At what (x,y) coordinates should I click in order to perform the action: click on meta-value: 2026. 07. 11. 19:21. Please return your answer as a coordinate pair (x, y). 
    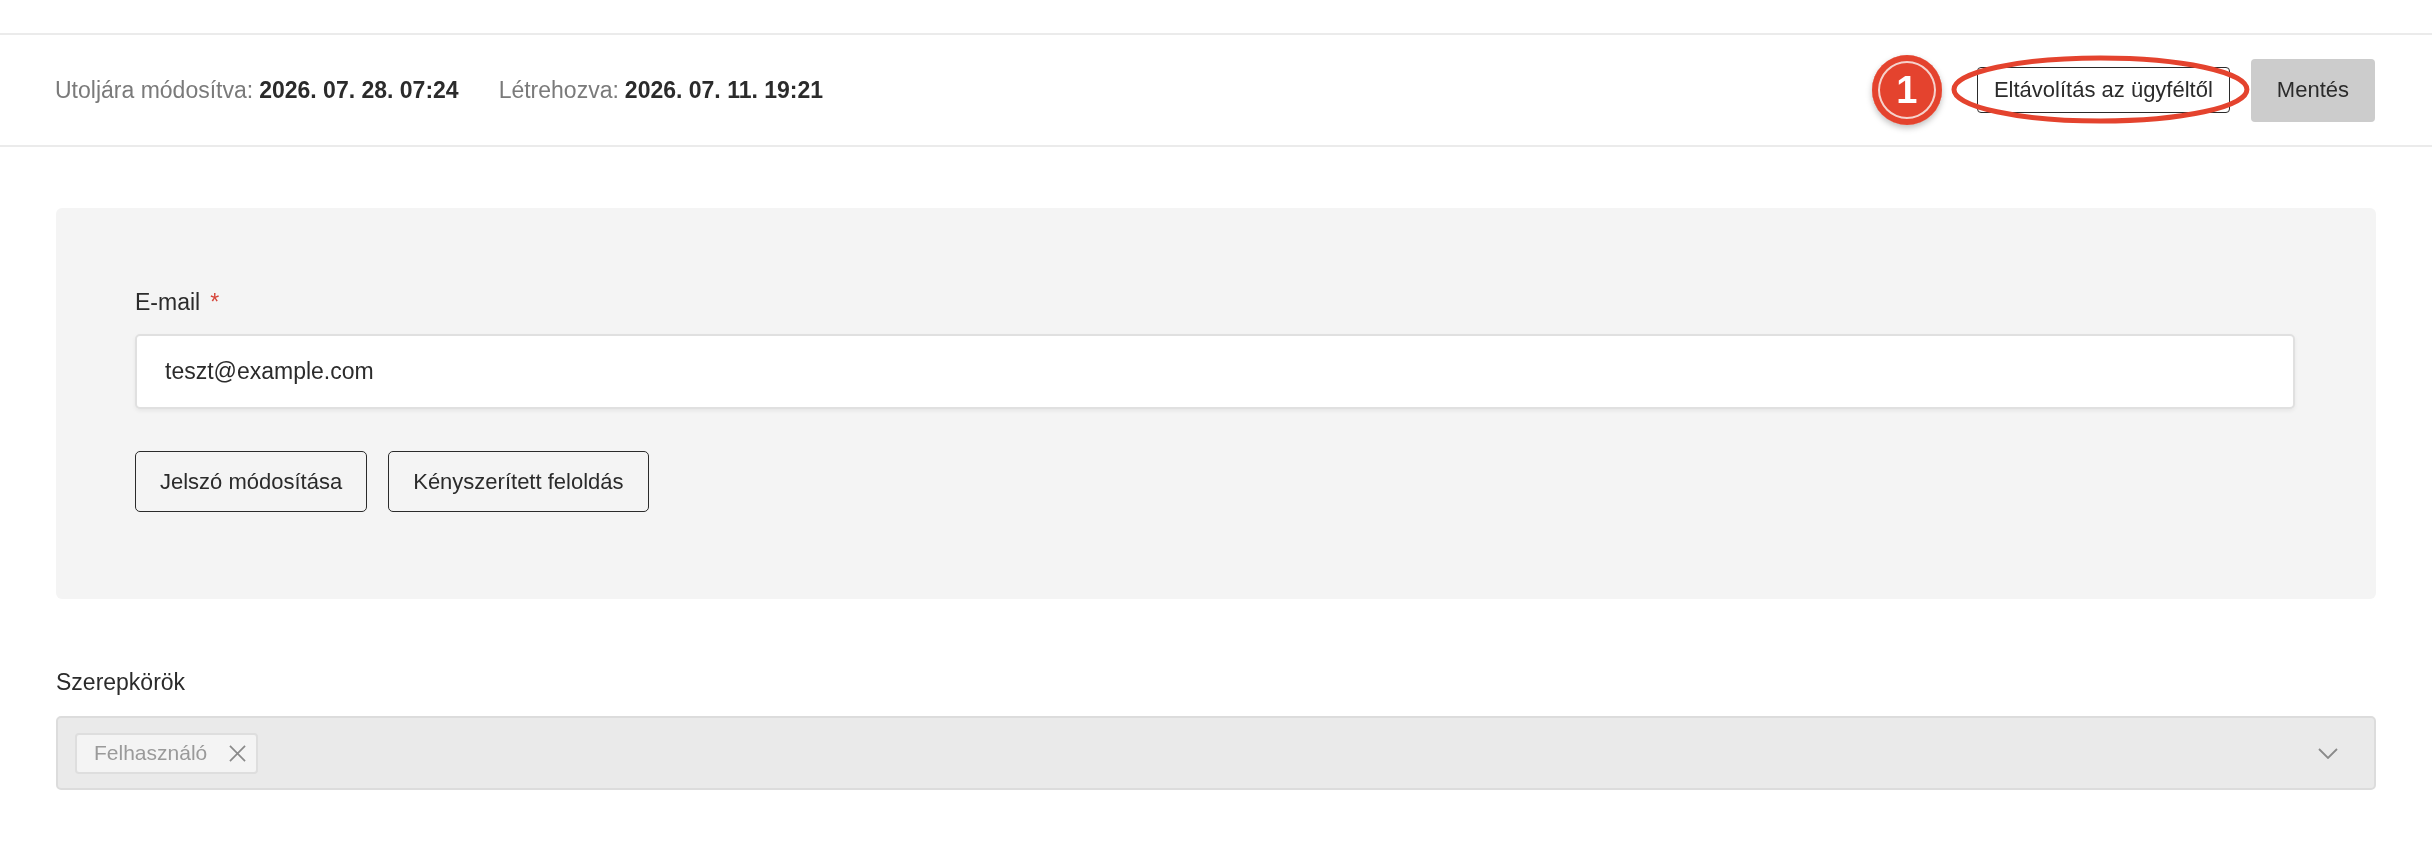
    Looking at the image, I should click on (724, 90).